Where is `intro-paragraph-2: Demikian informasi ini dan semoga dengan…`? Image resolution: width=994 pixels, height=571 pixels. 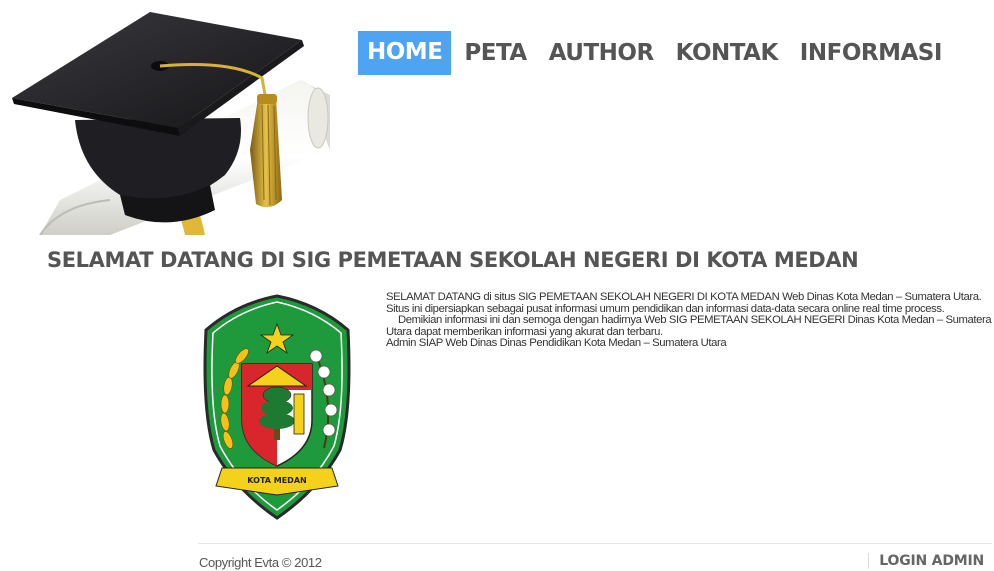 intro-paragraph-2: Demikian informasi ini dan semoga dengan… is located at coordinates (689, 326).